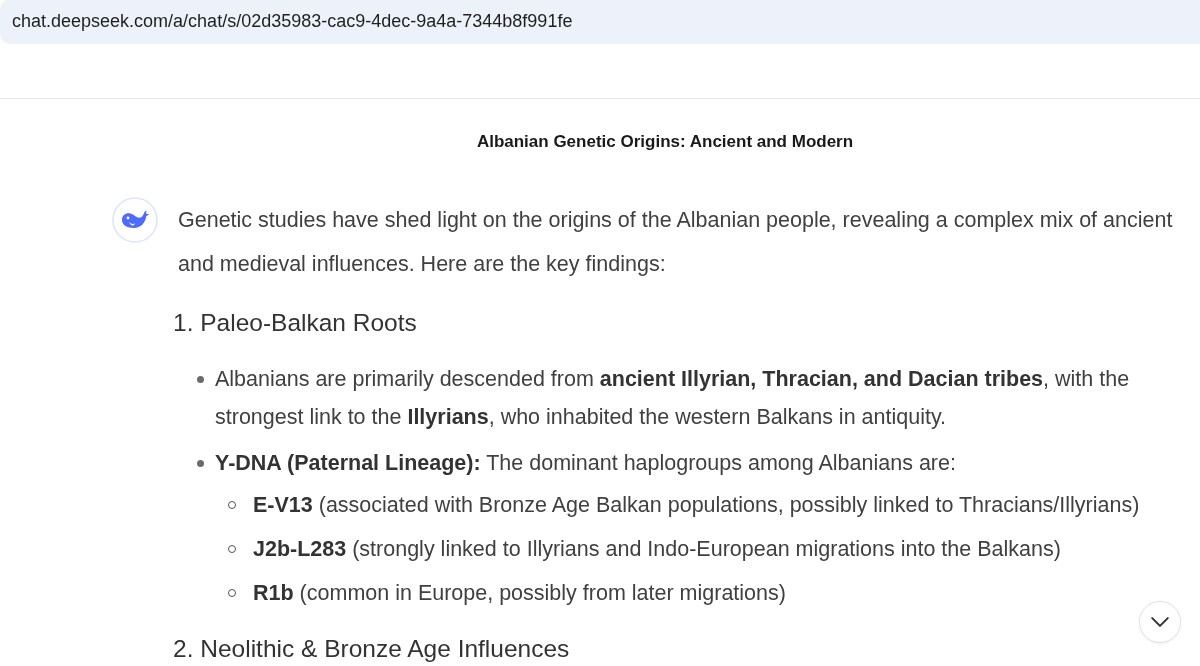 The image size is (1200, 666). I want to click on chevron-down-icon, so click(1160, 622).